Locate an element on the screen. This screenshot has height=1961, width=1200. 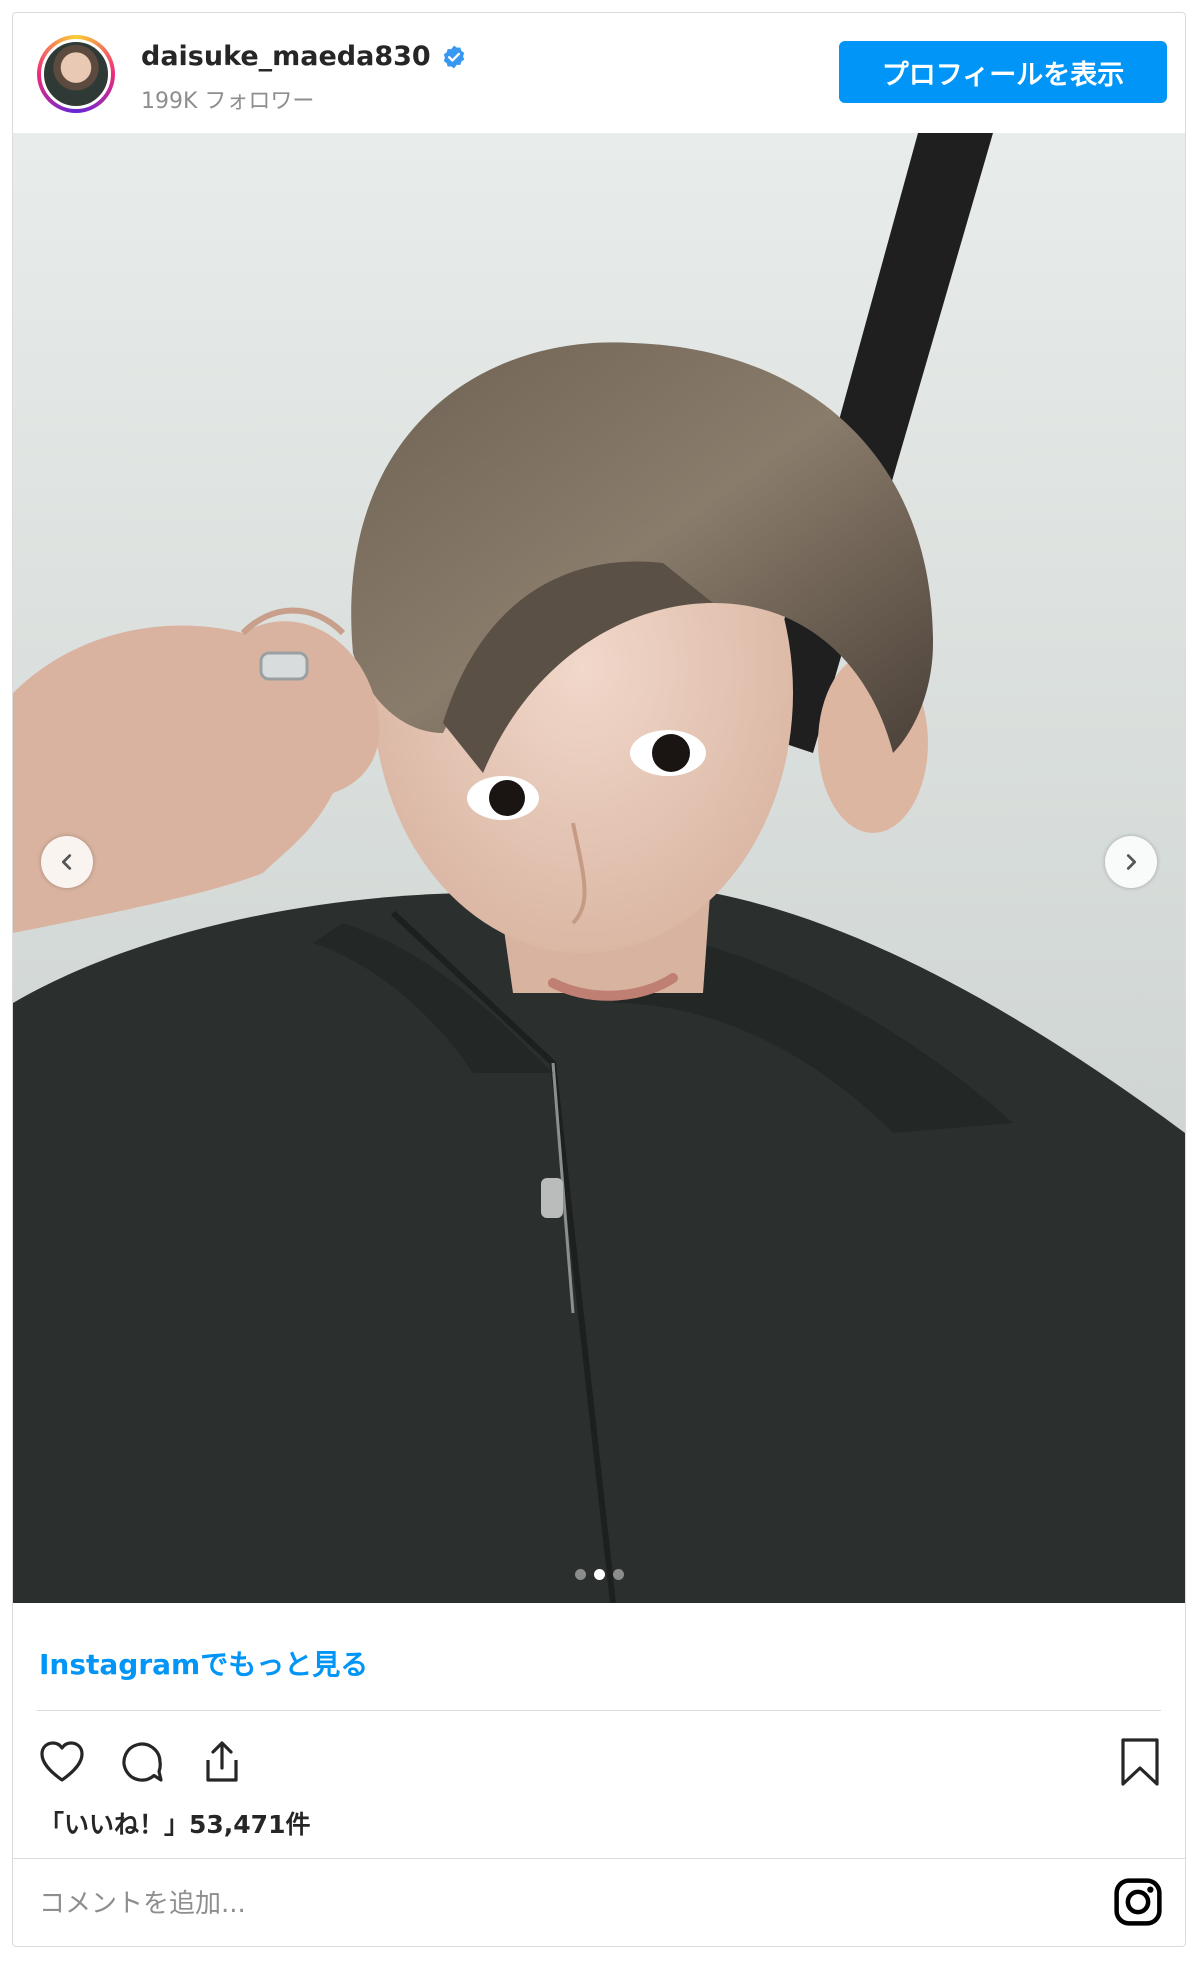
carousel-indicator is located at coordinates (599, 1574).